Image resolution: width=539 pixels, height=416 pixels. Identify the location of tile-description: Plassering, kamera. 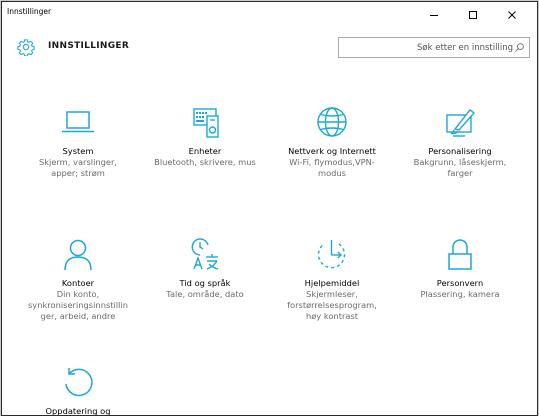
(460, 294).